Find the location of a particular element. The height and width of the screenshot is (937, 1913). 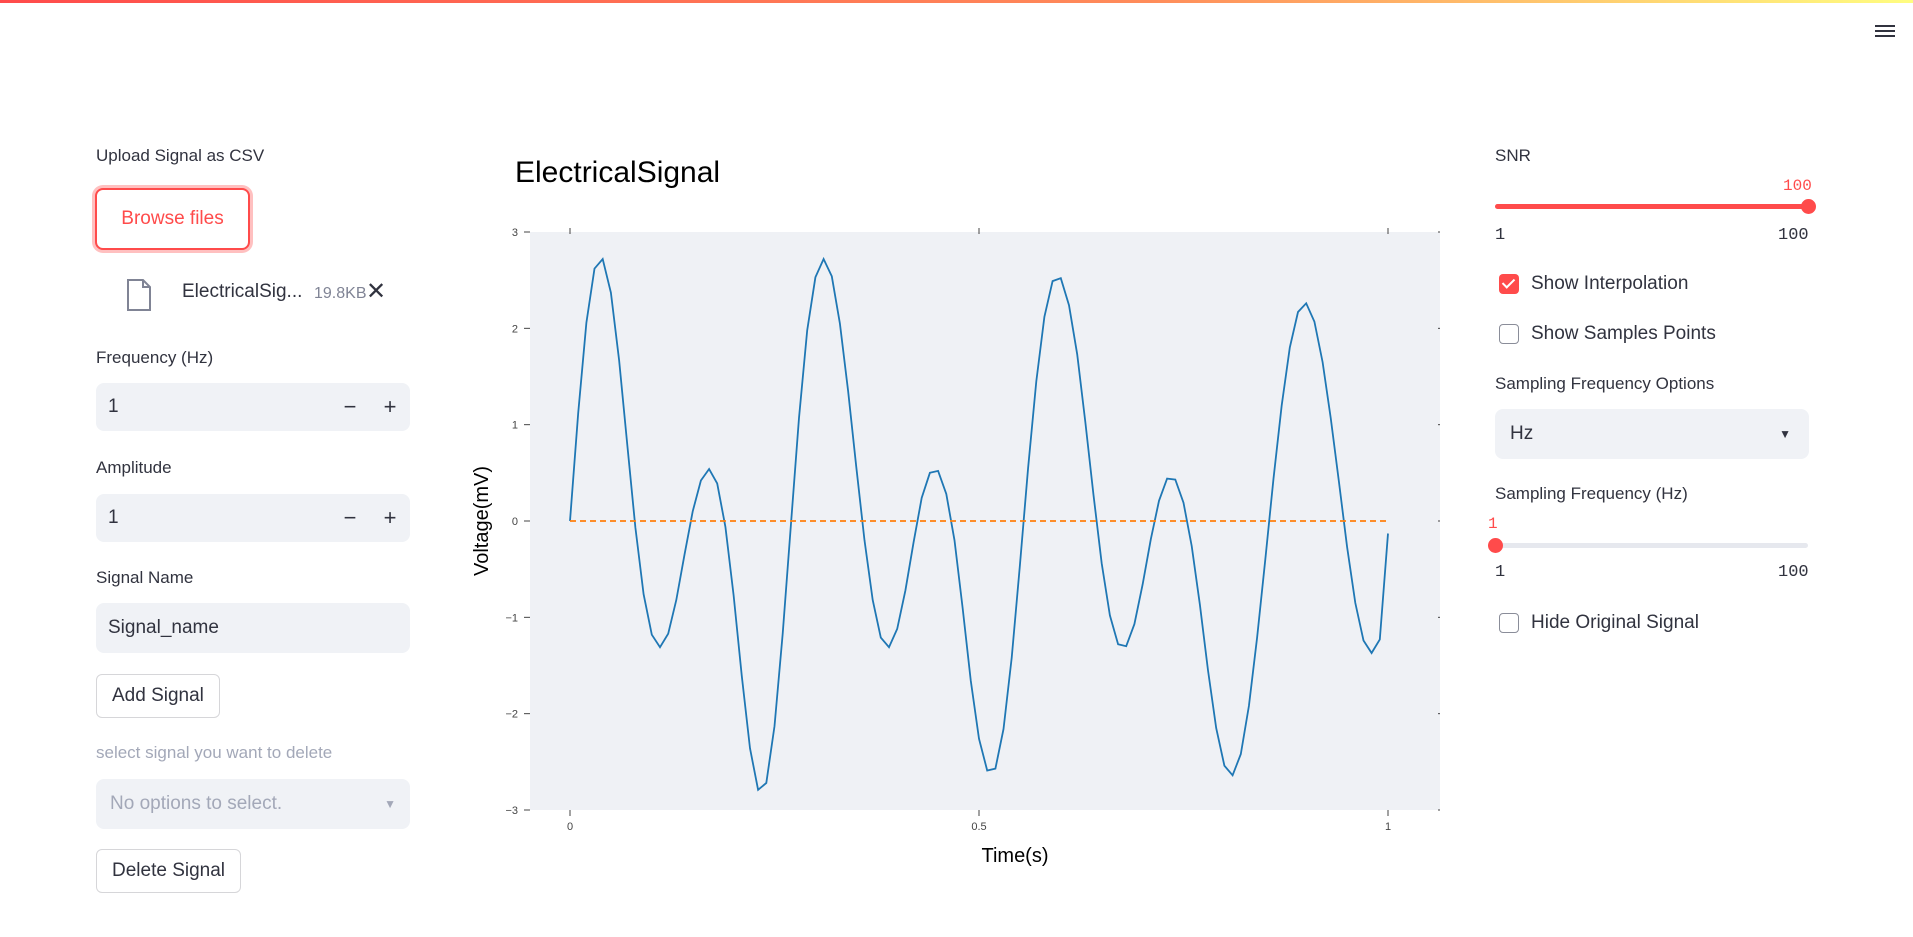

sampling-options-label: Sampling Frequency Options is located at coordinates (1605, 383).